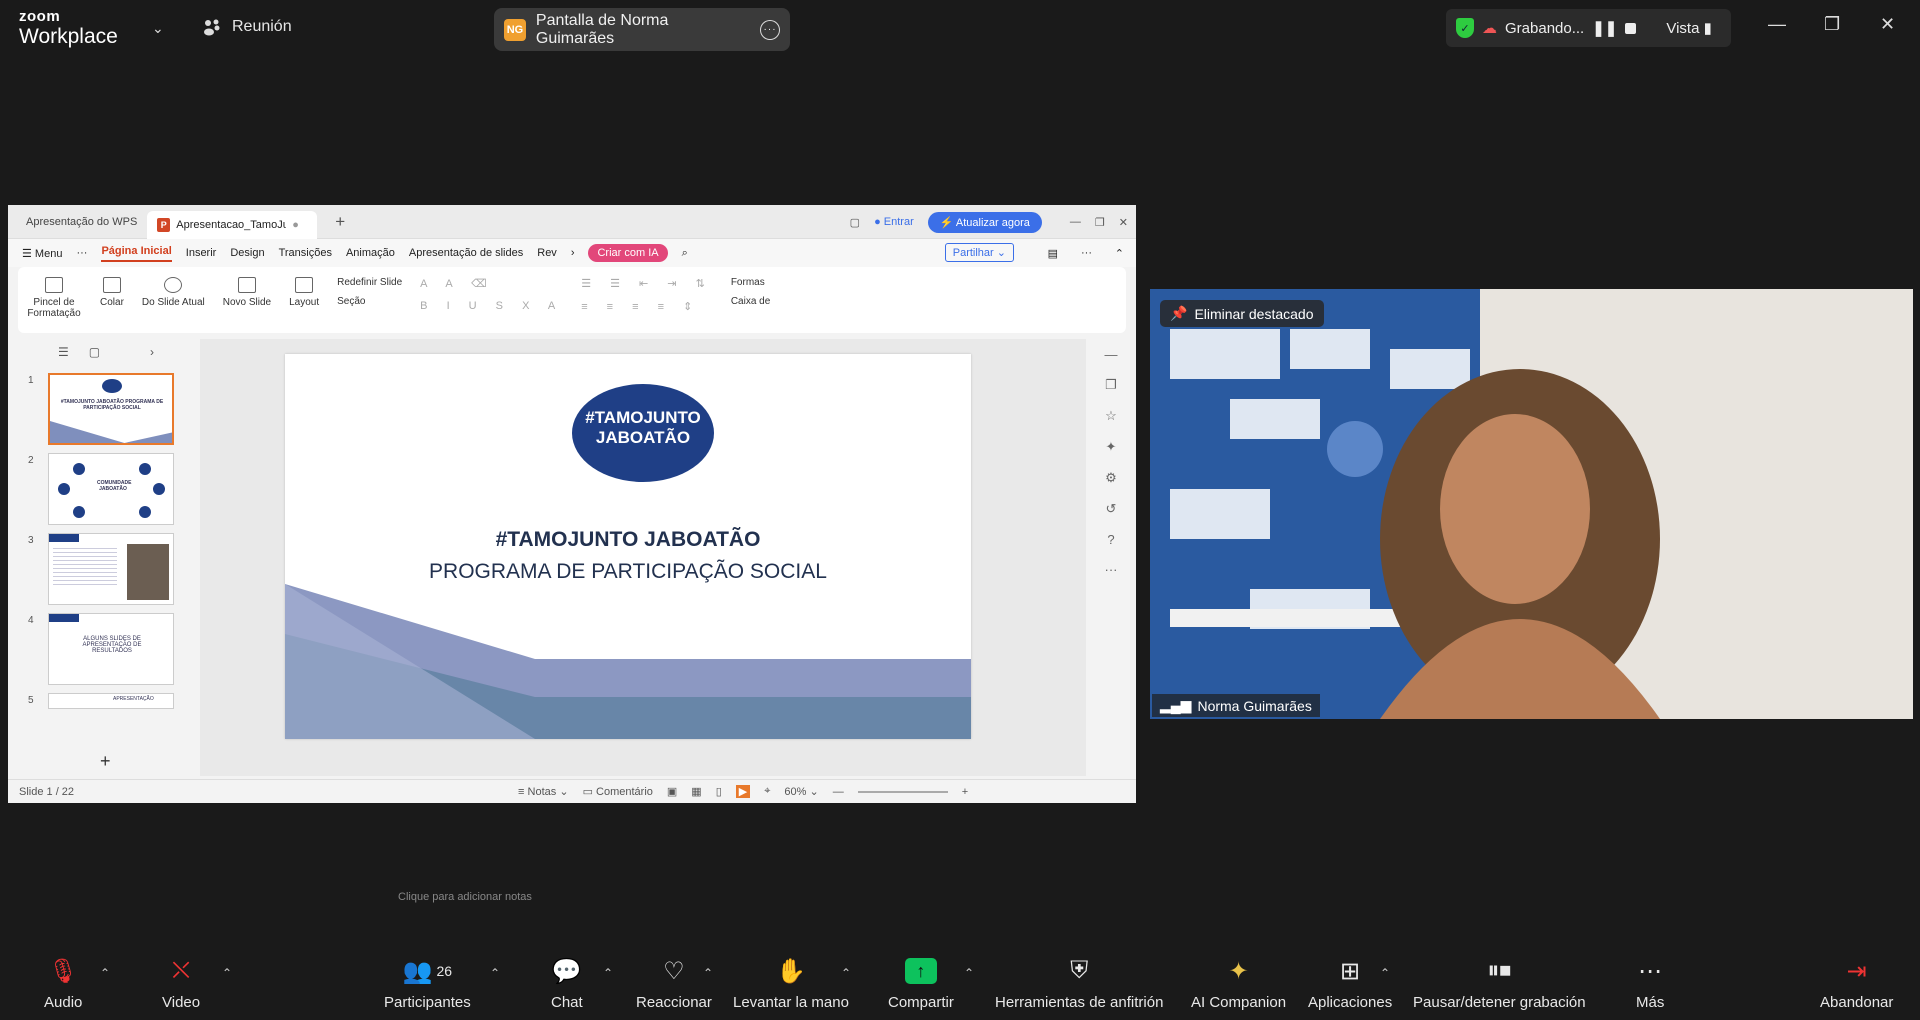 This screenshot has width=1920, height=1020. What do you see at coordinates (466, 253) in the screenshot?
I see `menu-item-slideshow: Apresentação de slides` at bounding box center [466, 253].